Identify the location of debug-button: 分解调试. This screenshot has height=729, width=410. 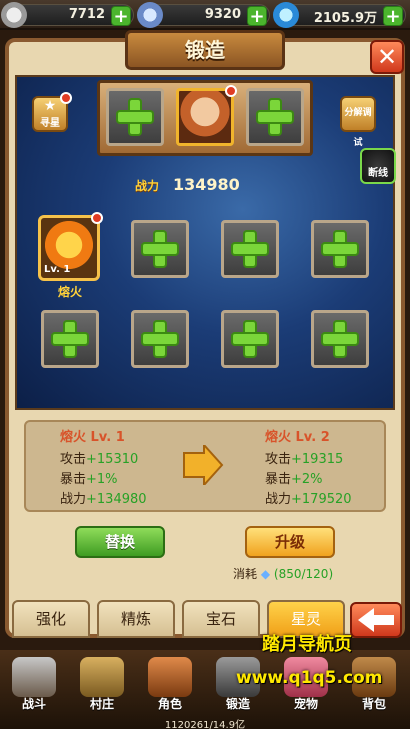
(358, 122).